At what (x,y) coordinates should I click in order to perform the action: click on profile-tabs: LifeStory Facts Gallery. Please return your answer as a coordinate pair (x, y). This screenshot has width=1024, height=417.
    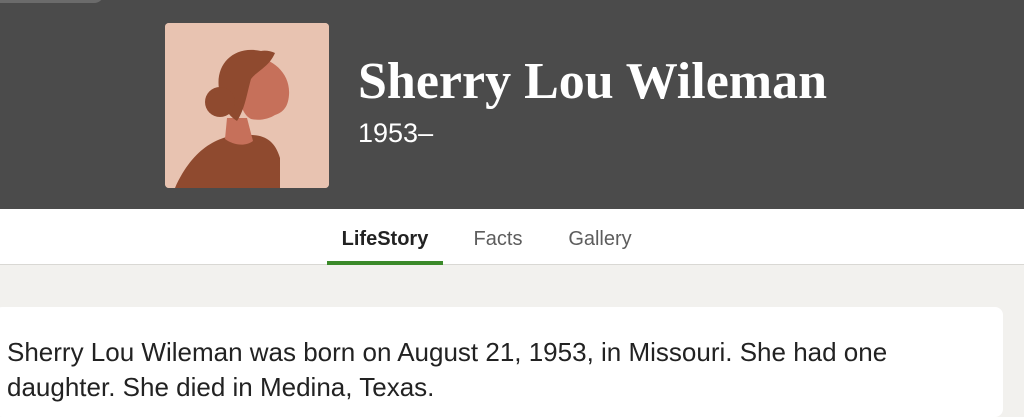
    Looking at the image, I should click on (512, 237).